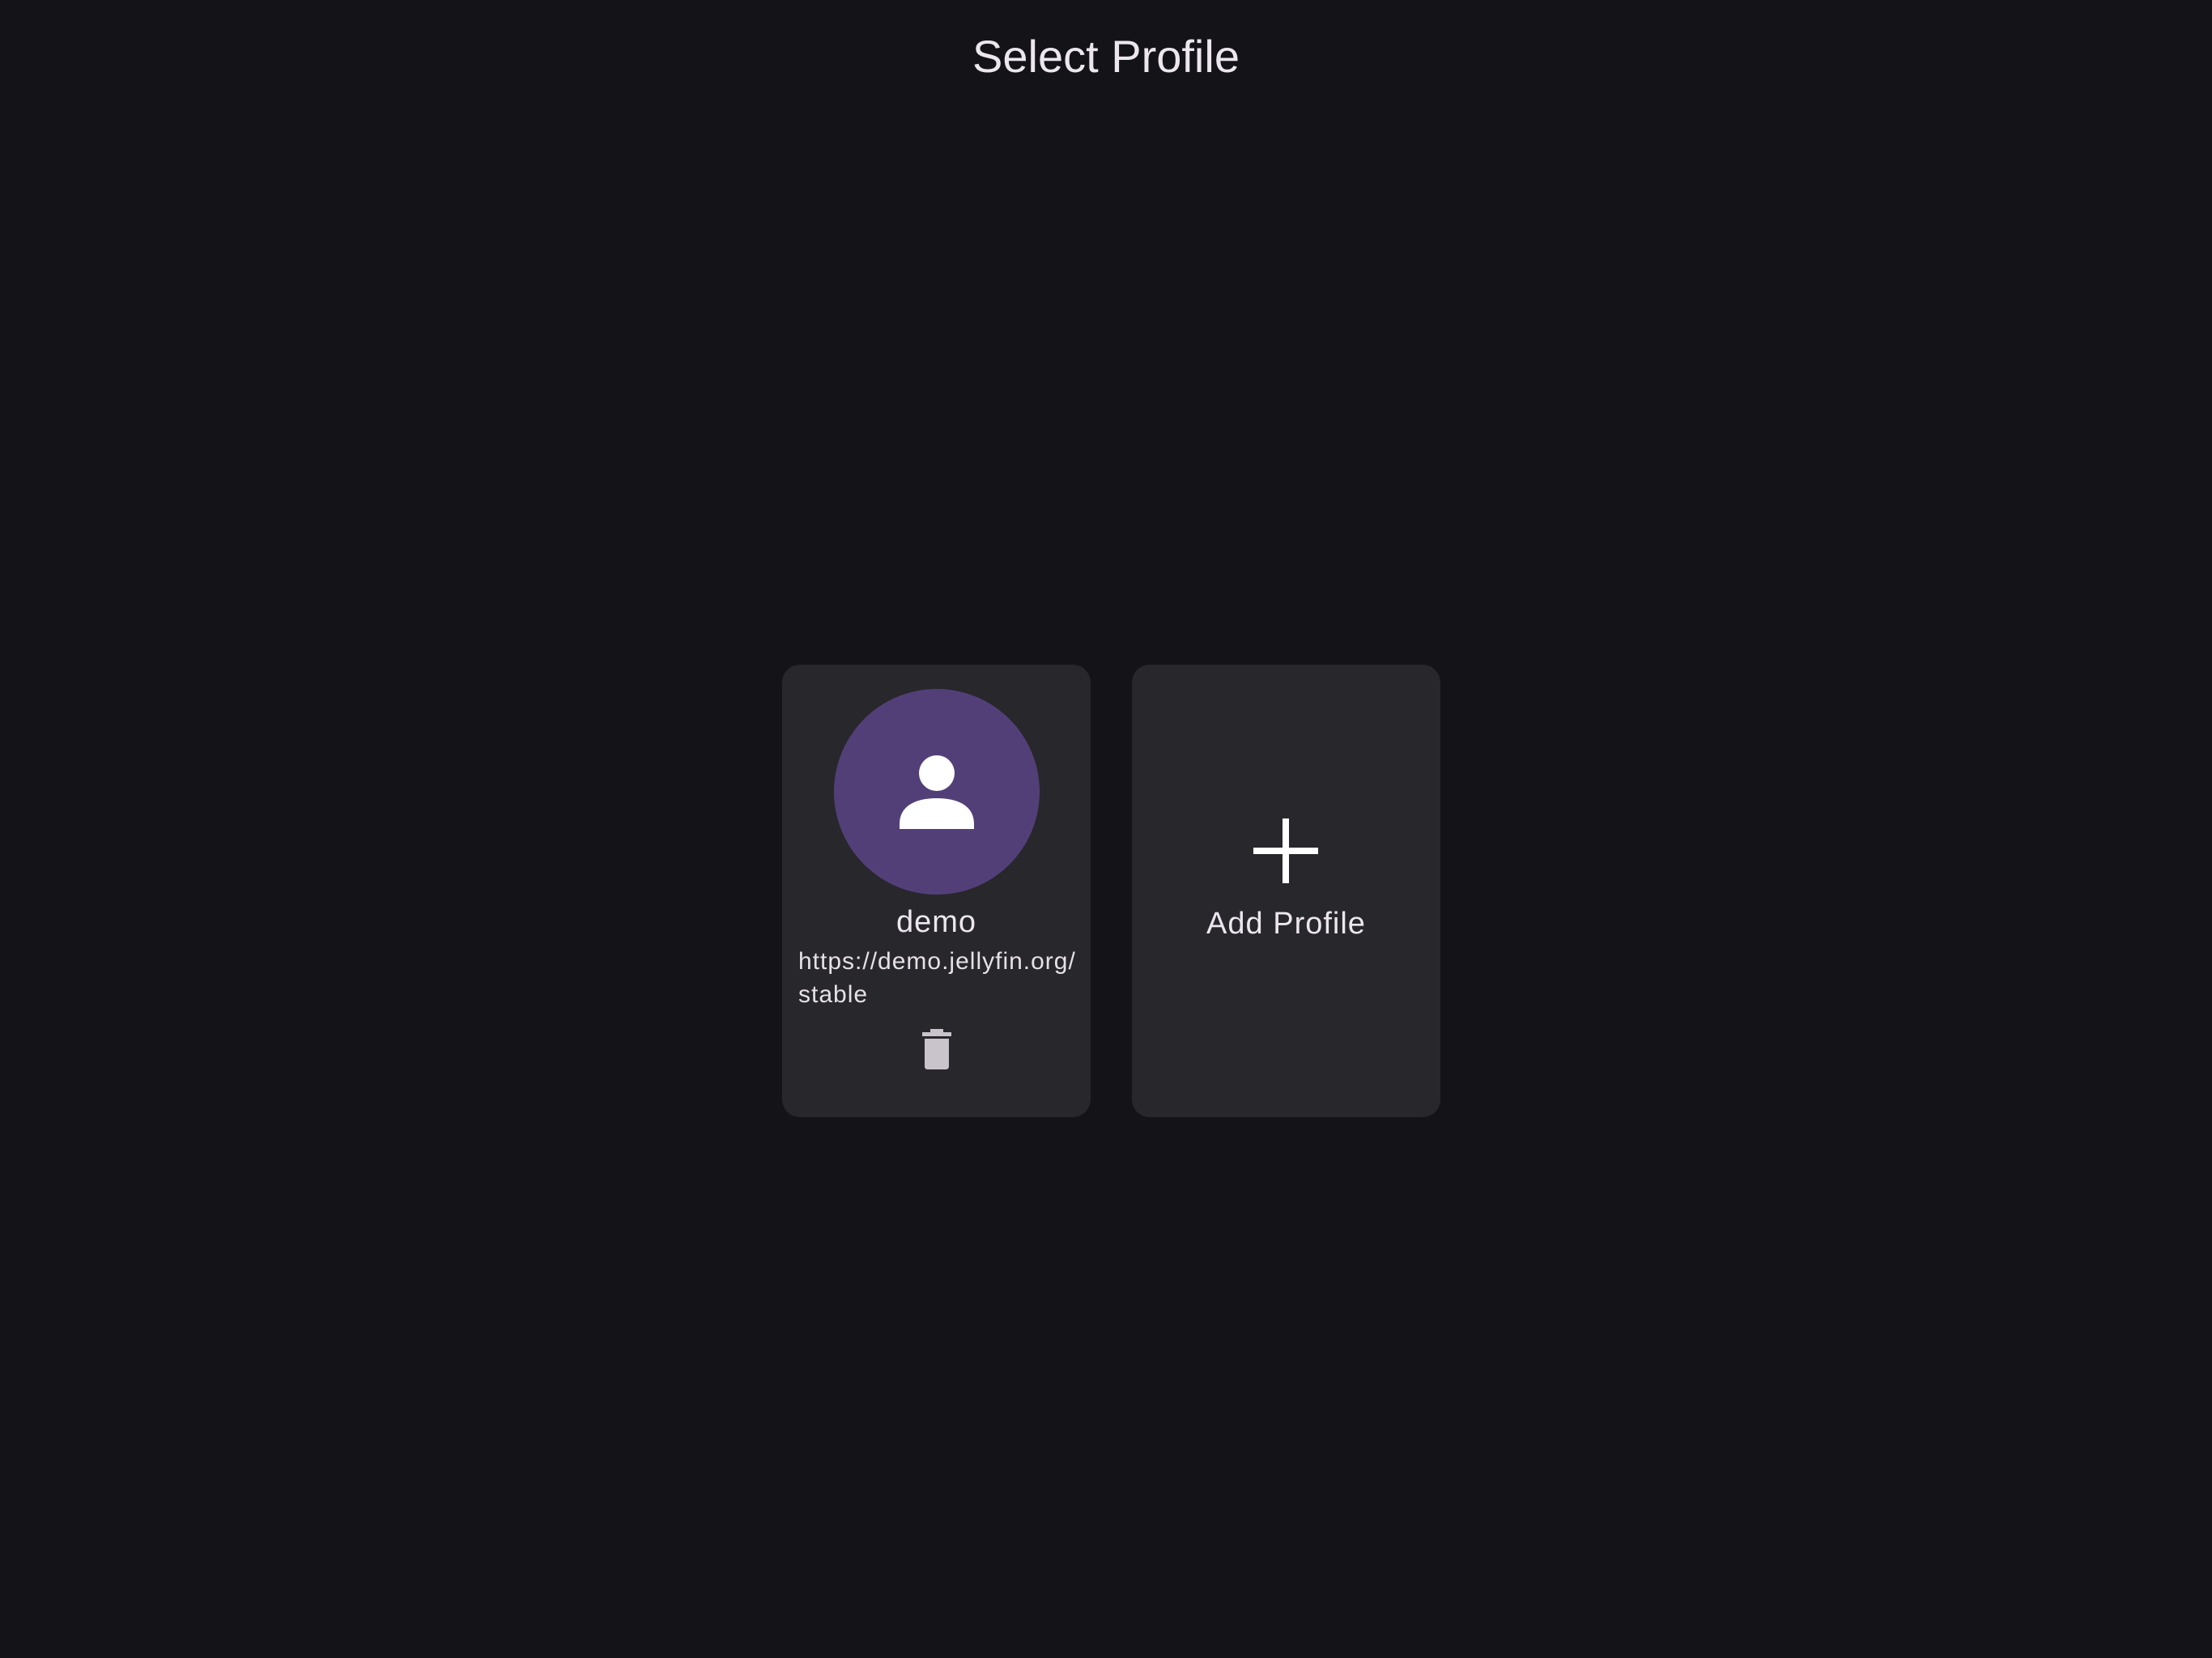  I want to click on profile-name: demo, so click(936, 922).